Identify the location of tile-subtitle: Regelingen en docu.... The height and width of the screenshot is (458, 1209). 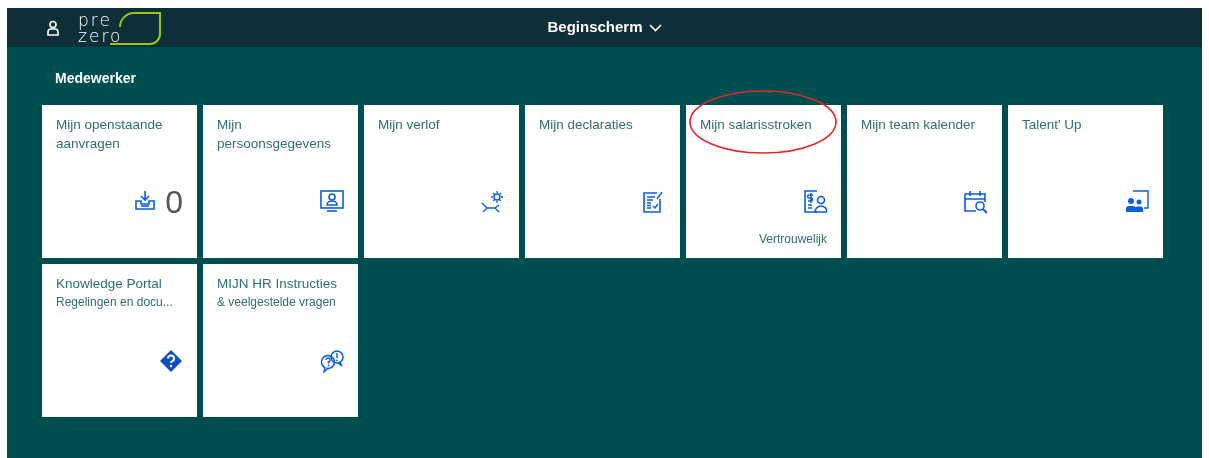
(115, 302).